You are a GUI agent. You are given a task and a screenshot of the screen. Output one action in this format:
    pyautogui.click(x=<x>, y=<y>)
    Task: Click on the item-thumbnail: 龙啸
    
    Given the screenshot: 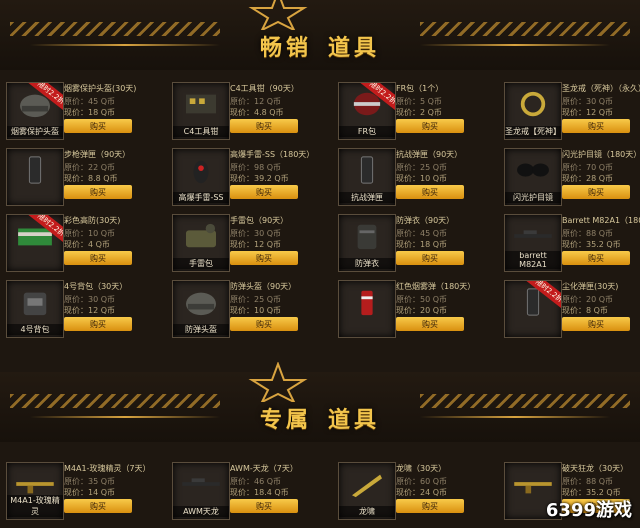 What is the action you would take?
    pyautogui.click(x=367, y=491)
    